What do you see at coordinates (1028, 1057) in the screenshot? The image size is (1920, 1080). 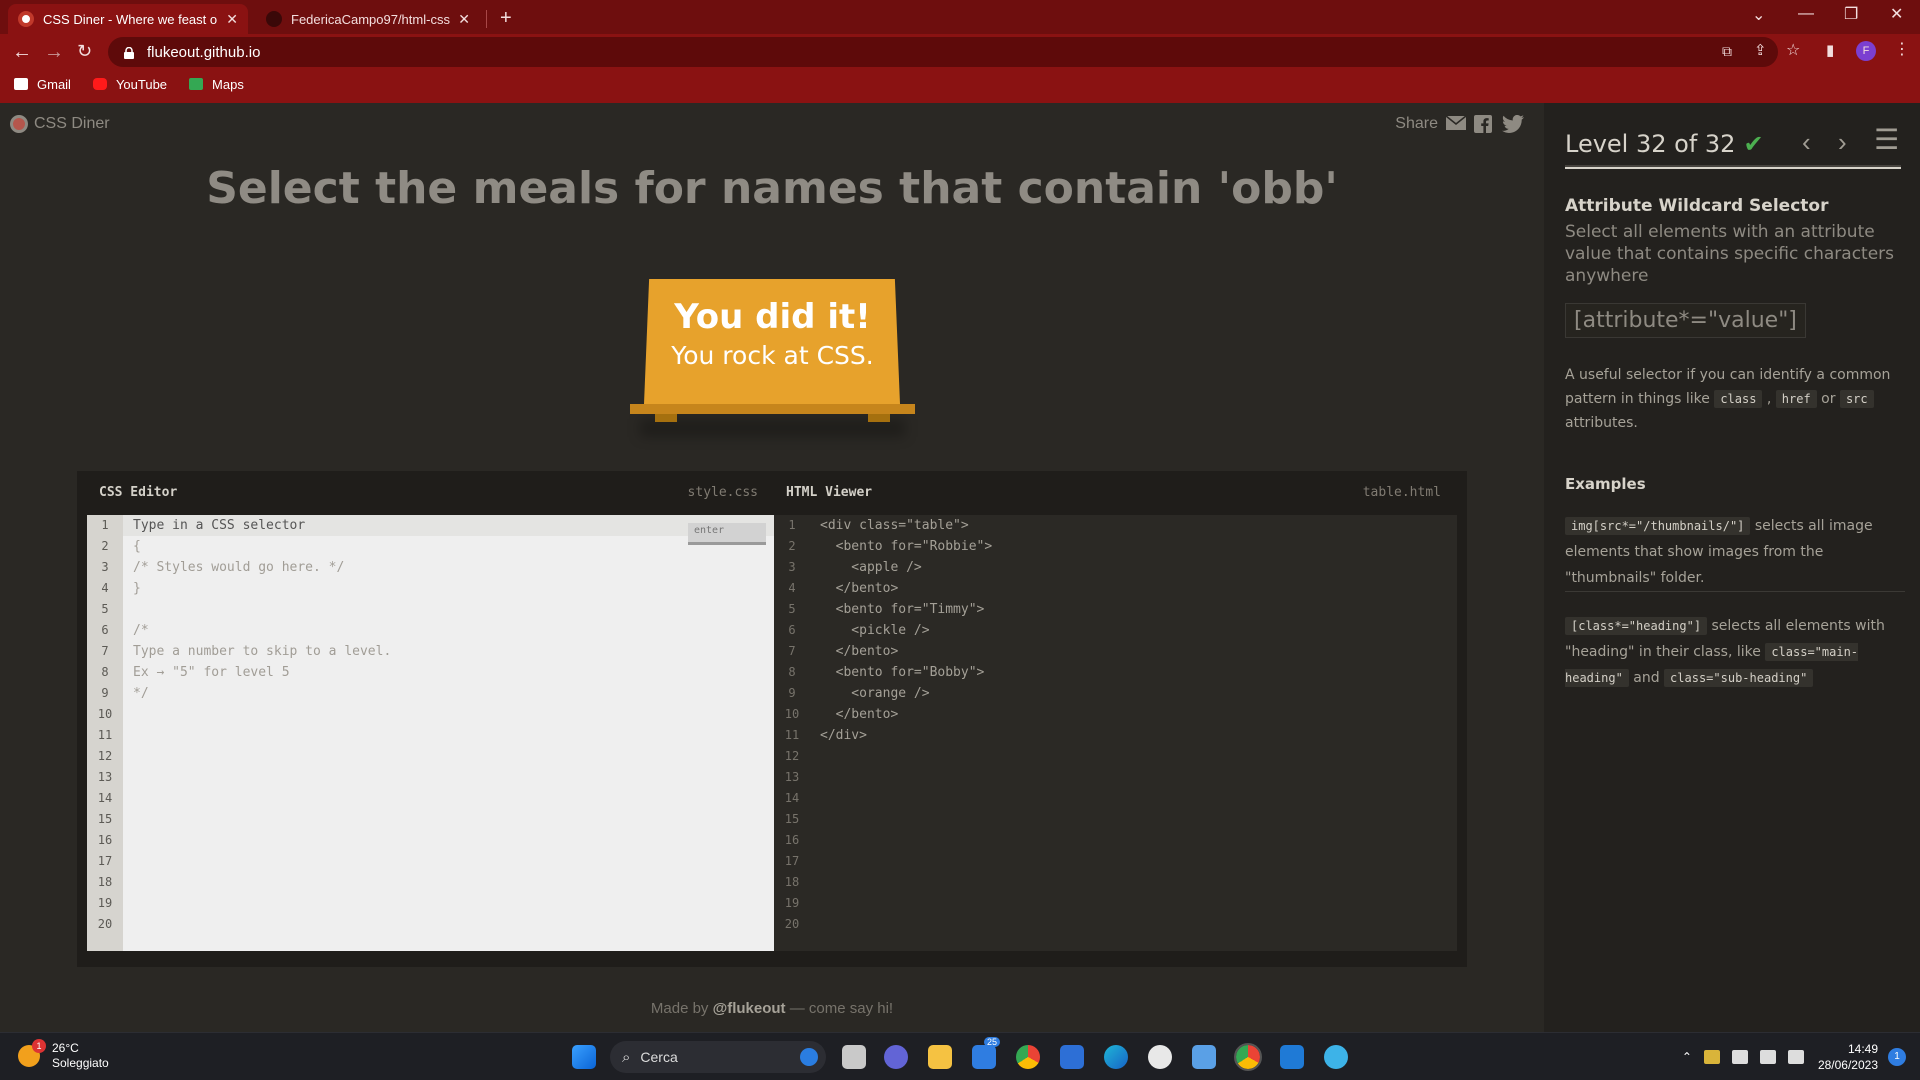 I see `chrome-icon` at bounding box center [1028, 1057].